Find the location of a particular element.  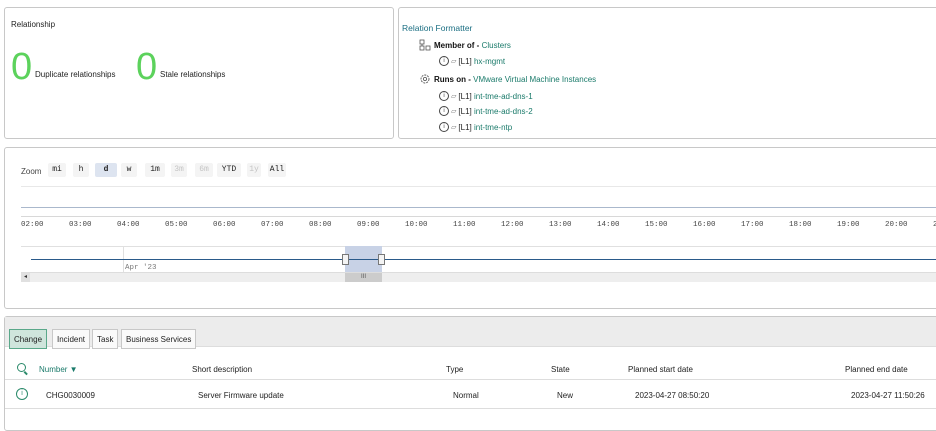

navigator-right-handle is located at coordinates (381, 259).